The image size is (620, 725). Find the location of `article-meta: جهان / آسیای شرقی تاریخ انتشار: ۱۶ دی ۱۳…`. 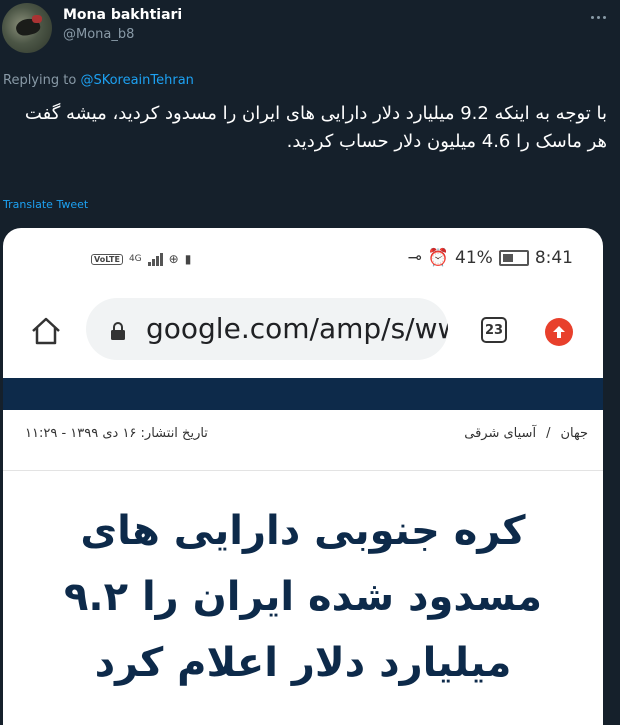

article-meta: جهان / آسیای شرقی تاریخ انتشار: ۱۶ دی ۱۳… is located at coordinates (303, 438).